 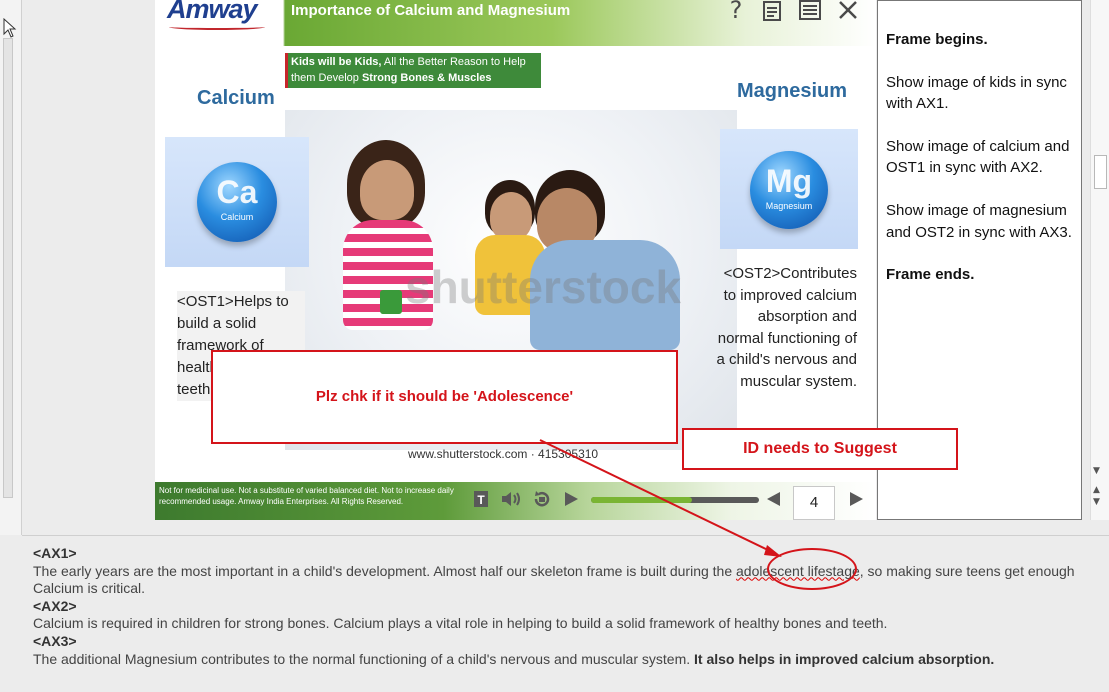 I want to click on scroll-page-down-icon: ▼, so click(x=1096, y=502).